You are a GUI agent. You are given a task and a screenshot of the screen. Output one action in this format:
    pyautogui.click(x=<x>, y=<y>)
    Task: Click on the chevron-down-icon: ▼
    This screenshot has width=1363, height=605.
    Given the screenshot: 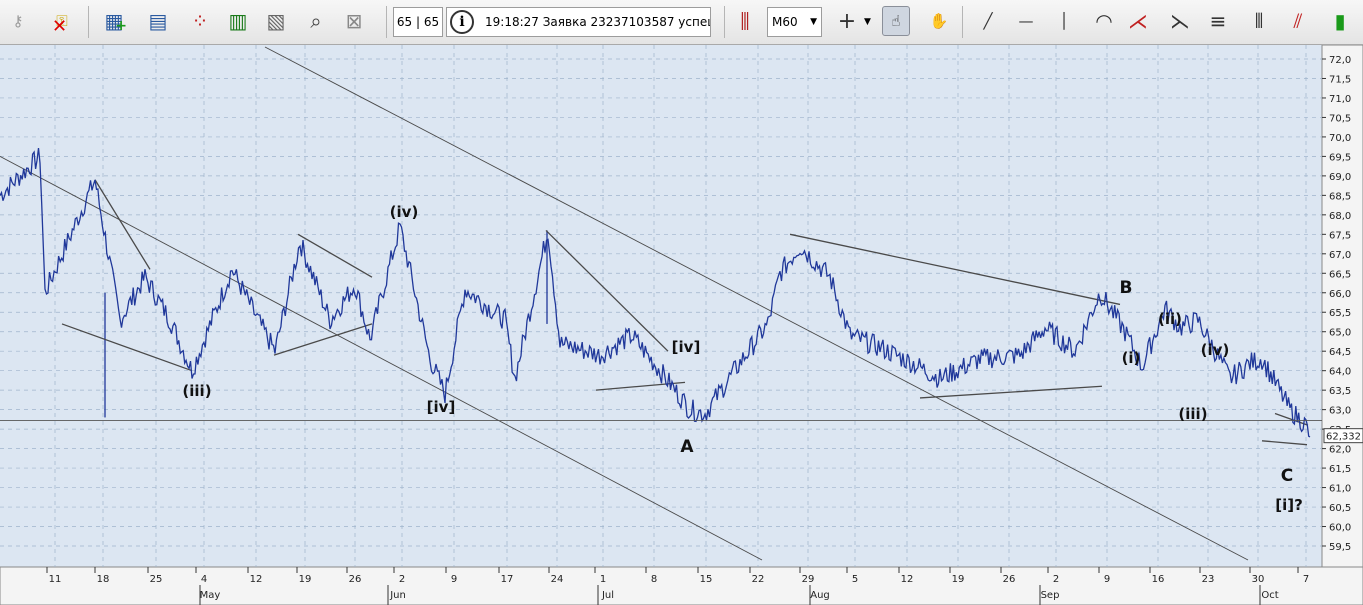 What is the action you would take?
    pyautogui.click(x=813, y=22)
    